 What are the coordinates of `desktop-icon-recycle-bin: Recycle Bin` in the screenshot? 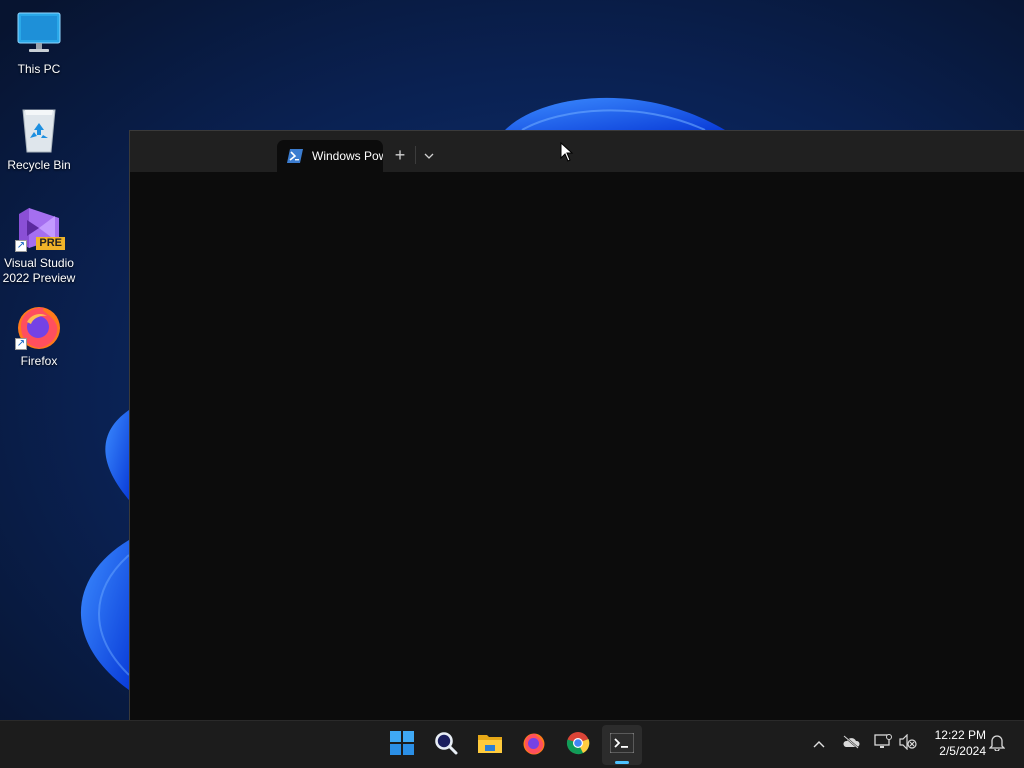 It's located at (39, 139).